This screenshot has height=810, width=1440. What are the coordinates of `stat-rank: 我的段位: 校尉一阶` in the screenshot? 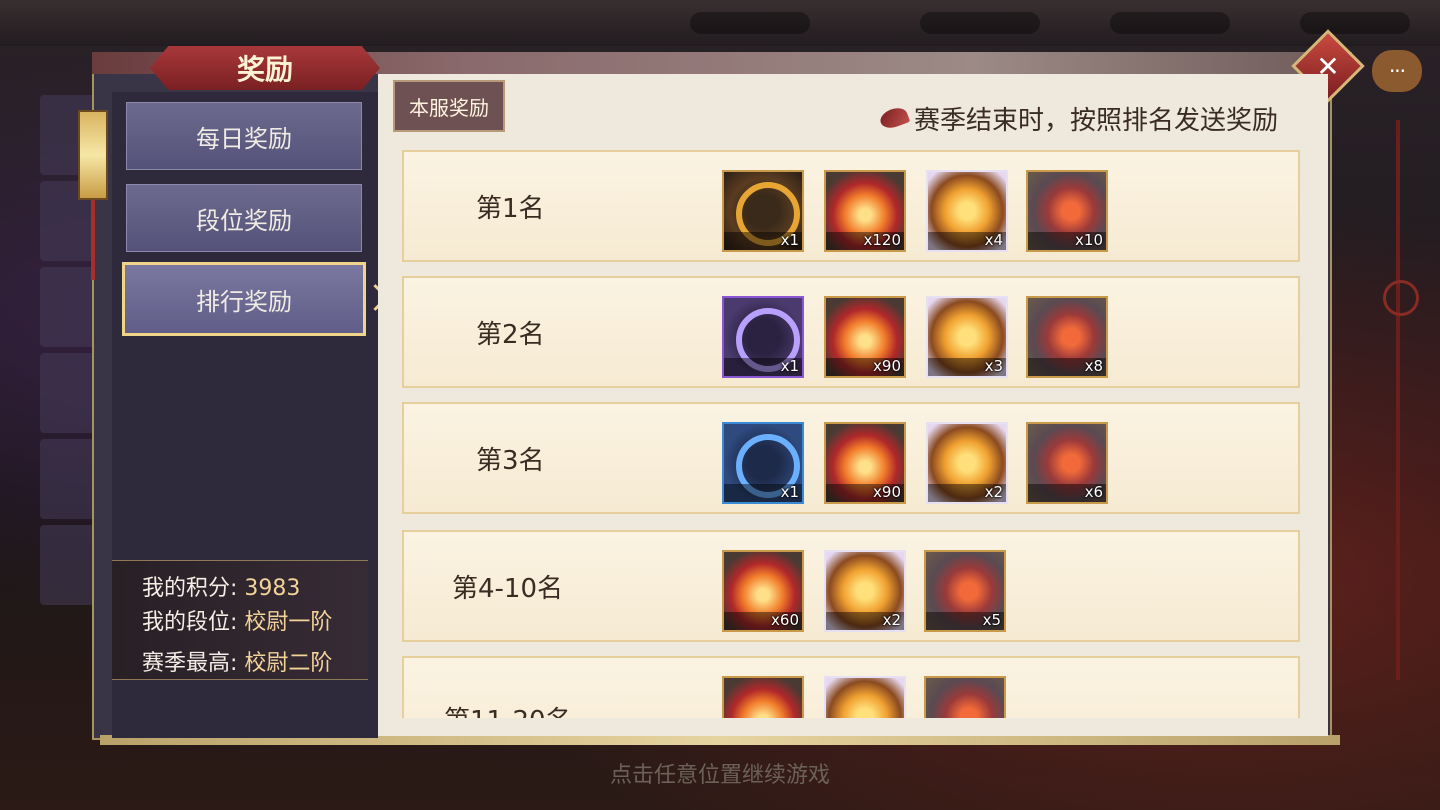 It's located at (237, 622).